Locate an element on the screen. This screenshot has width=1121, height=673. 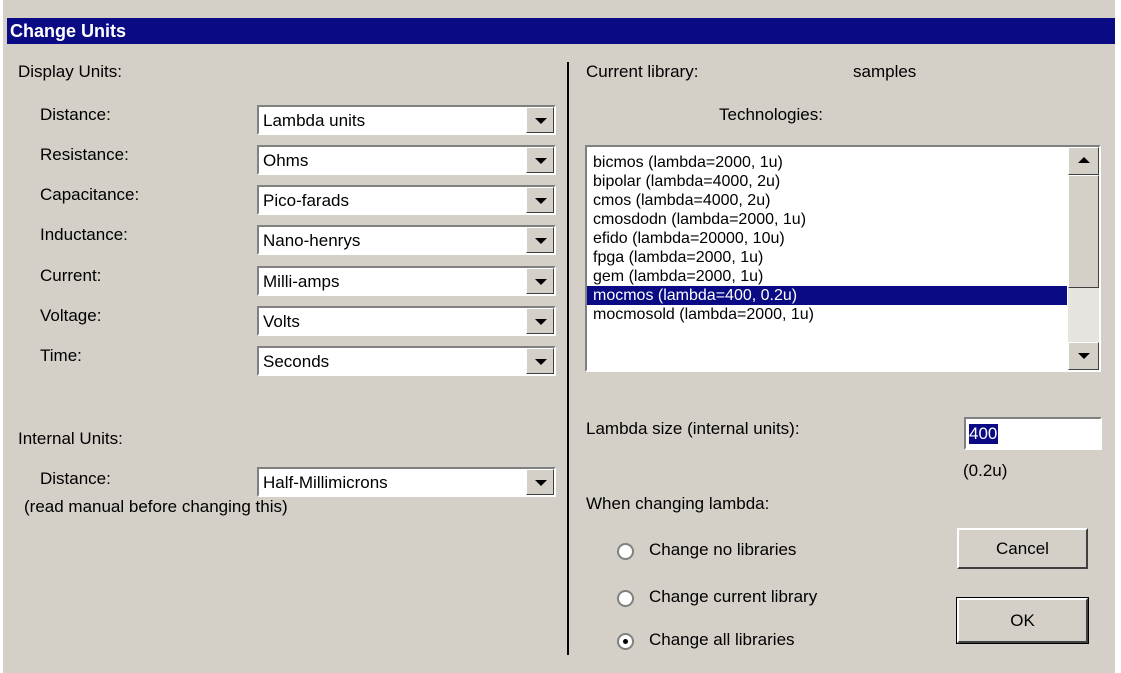
voltage-select: Volts is located at coordinates (406, 321).